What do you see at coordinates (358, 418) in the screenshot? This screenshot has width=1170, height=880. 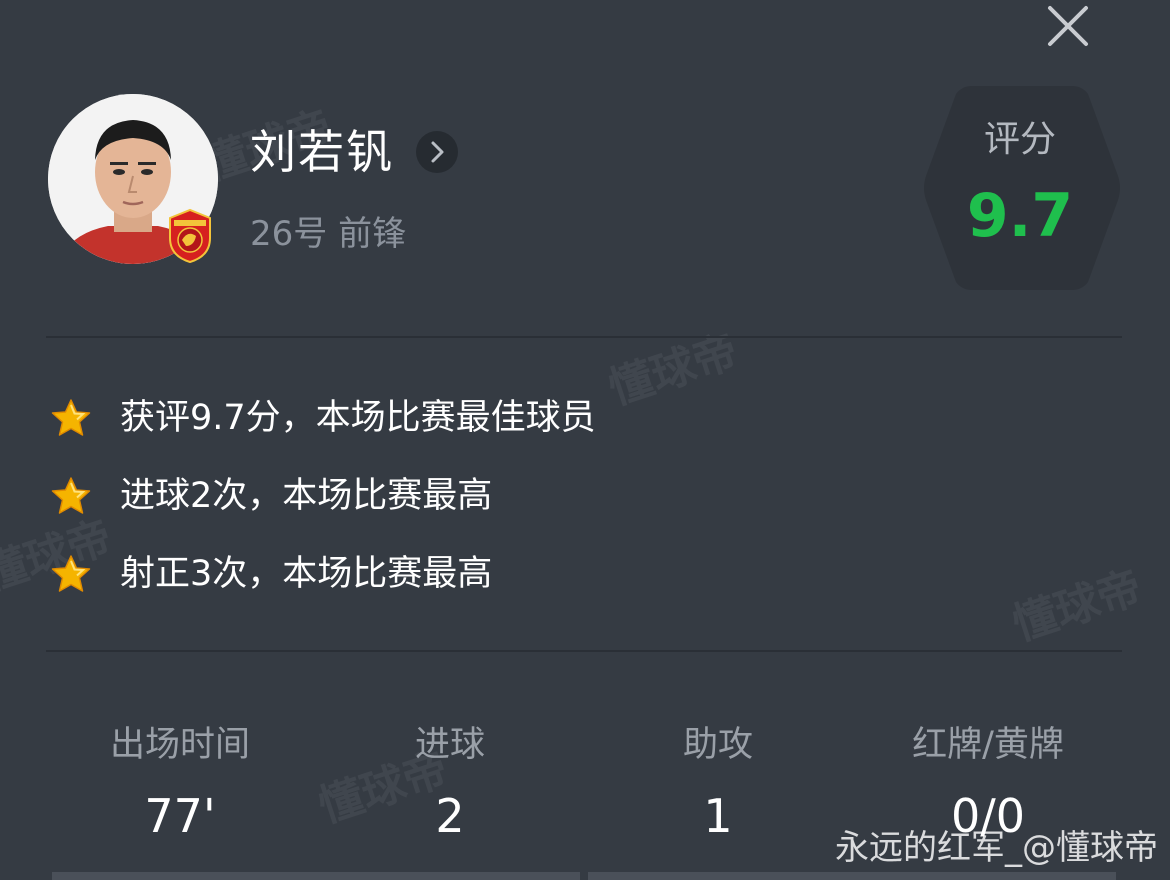 I see `highlight-text: 获评9.7分，本场比赛最佳球员` at bounding box center [358, 418].